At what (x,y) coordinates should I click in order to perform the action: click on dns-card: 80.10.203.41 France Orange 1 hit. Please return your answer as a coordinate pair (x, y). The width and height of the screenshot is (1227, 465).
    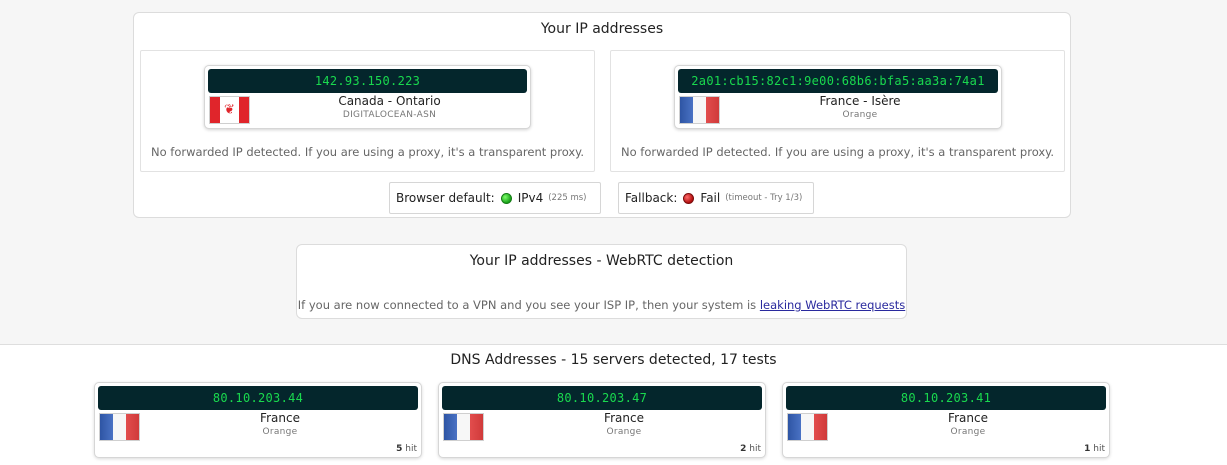
    Looking at the image, I should click on (946, 420).